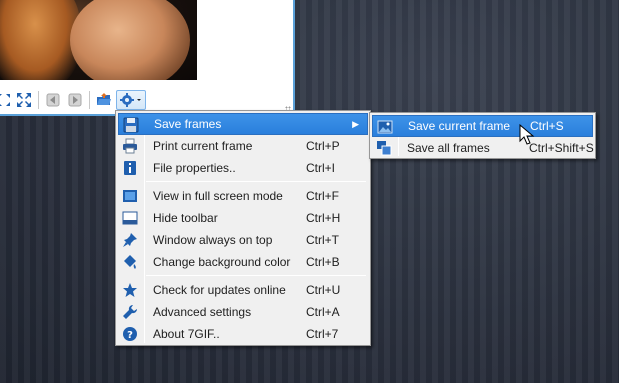 The image size is (619, 383). Describe the element at coordinates (218, 196) in the screenshot. I see `menu-item-label: View in full screen mode` at that location.